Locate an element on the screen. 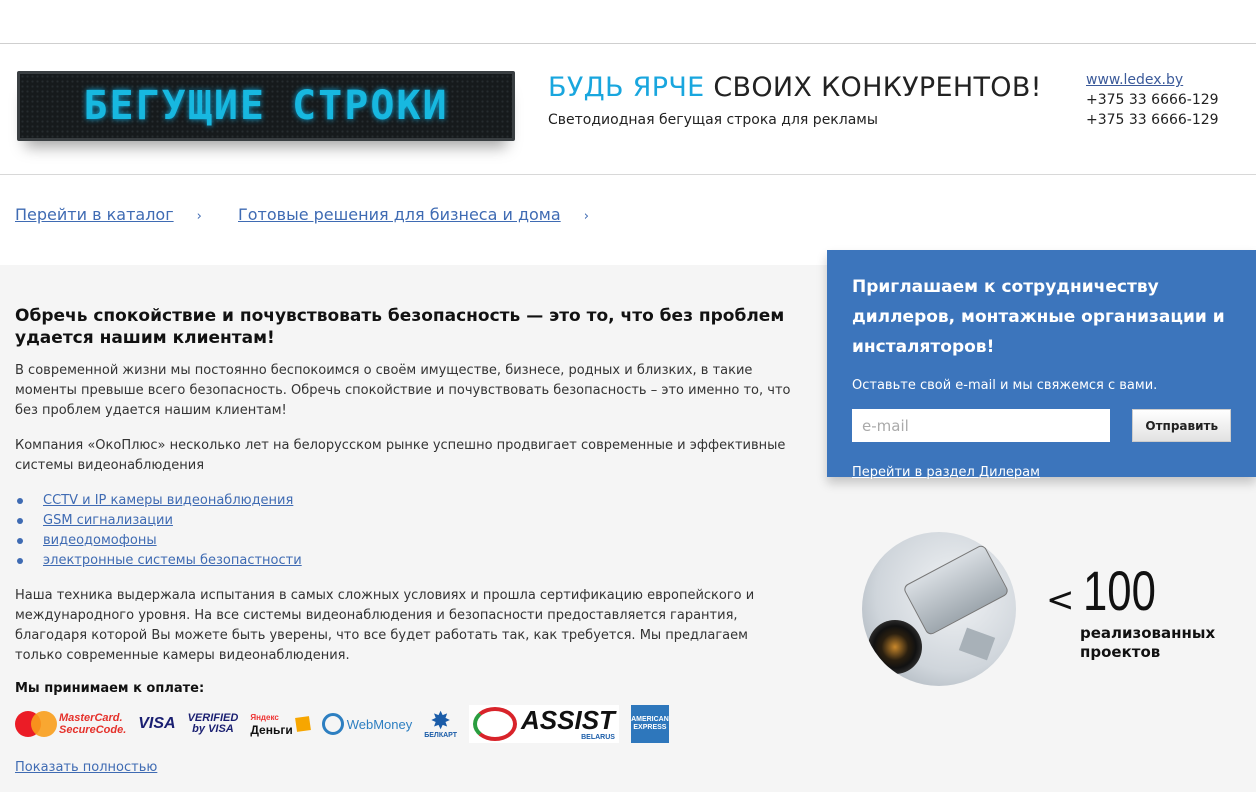  slogan-subtitle: Светодиодная бегущая строка для рекламы is located at coordinates (713, 120).